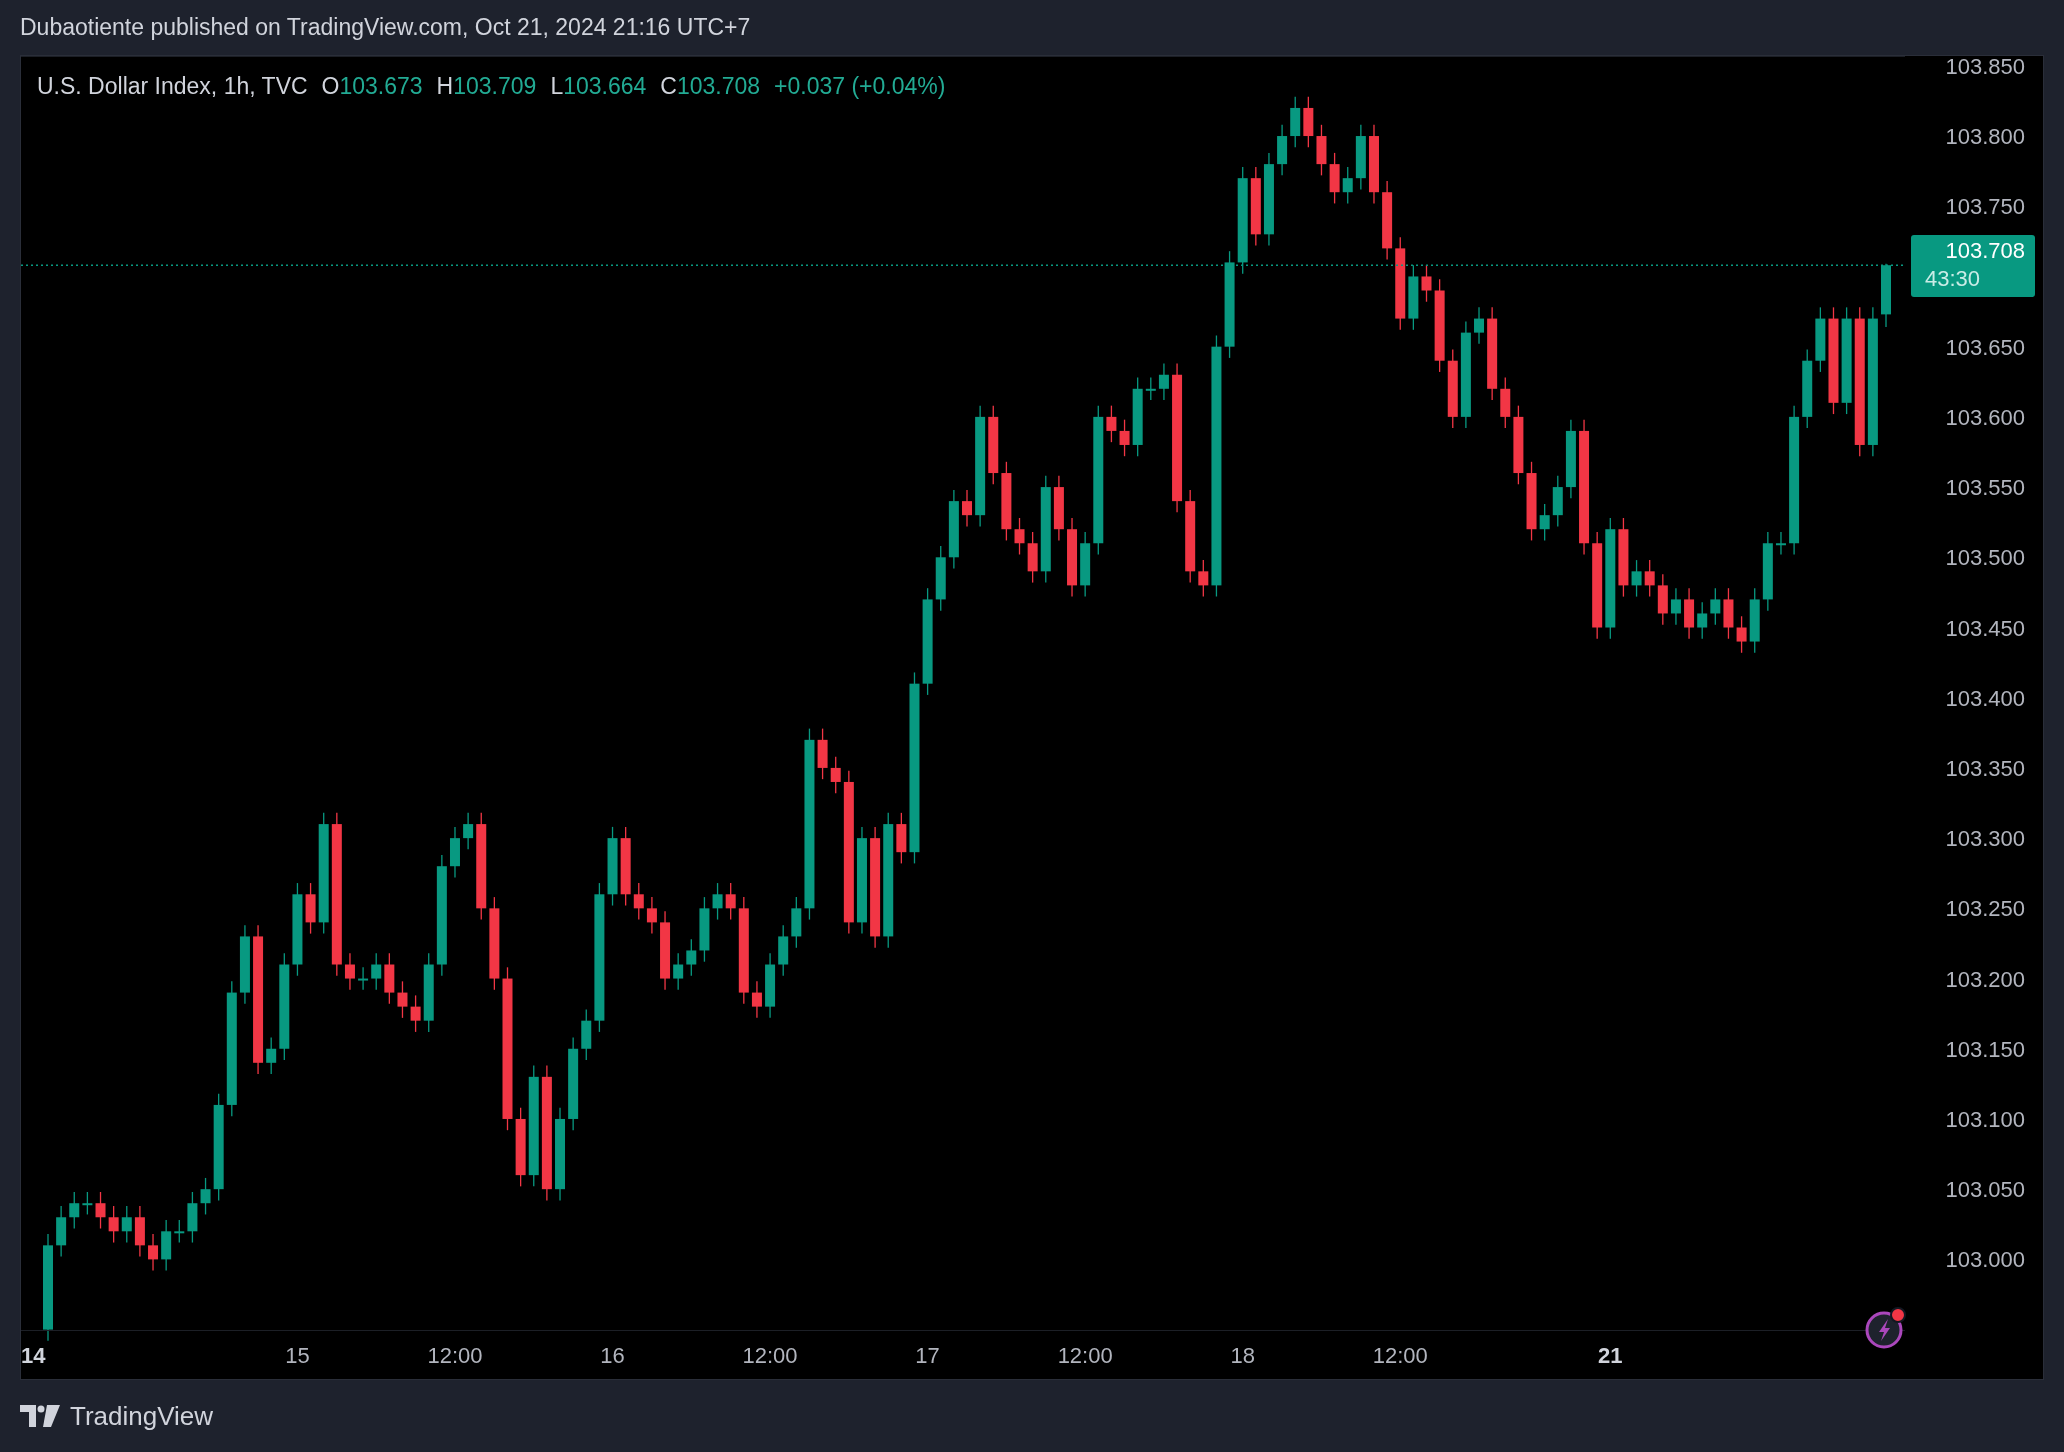 The height and width of the screenshot is (1452, 2064). What do you see at coordinates (927, 1355) in the screenshot?
I see `time-axis-label: 17` at bounding box center [927, 1355].